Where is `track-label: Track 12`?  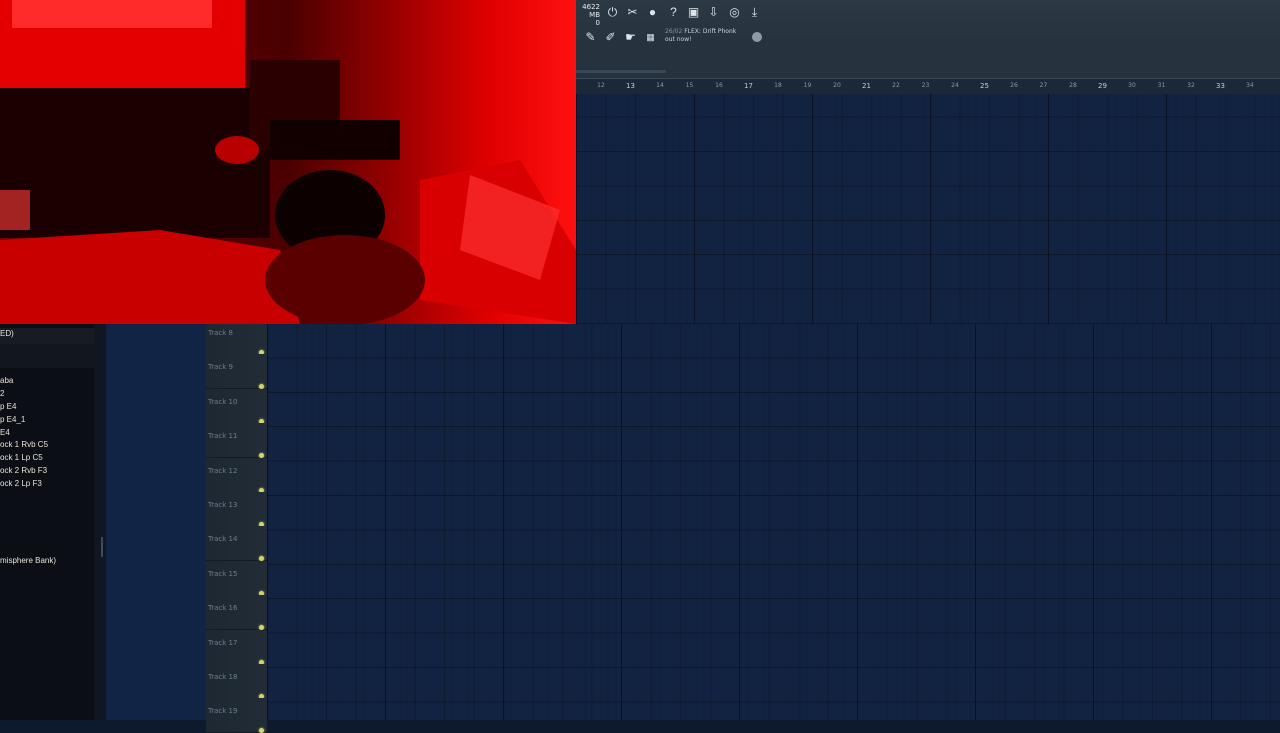
track-label: Track 12 is located at coordinates (223, 470).